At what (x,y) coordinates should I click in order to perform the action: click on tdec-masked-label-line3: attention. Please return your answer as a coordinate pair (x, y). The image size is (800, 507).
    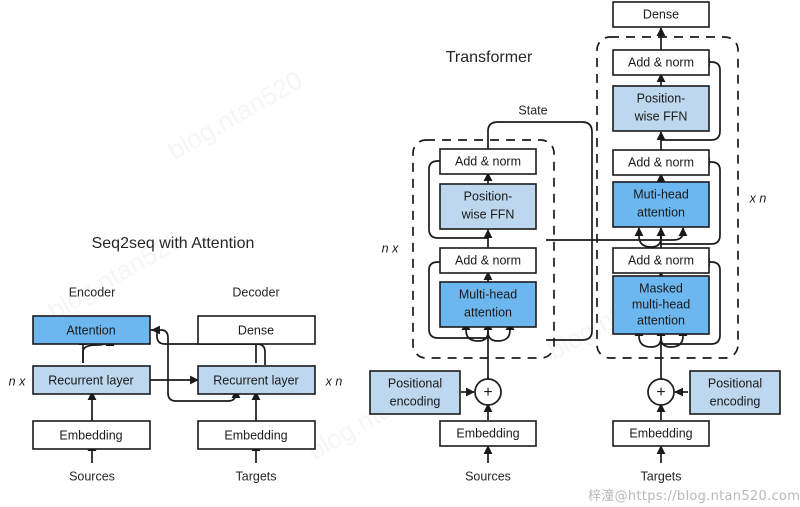
    Looking at the image, I should click on (661, 320).